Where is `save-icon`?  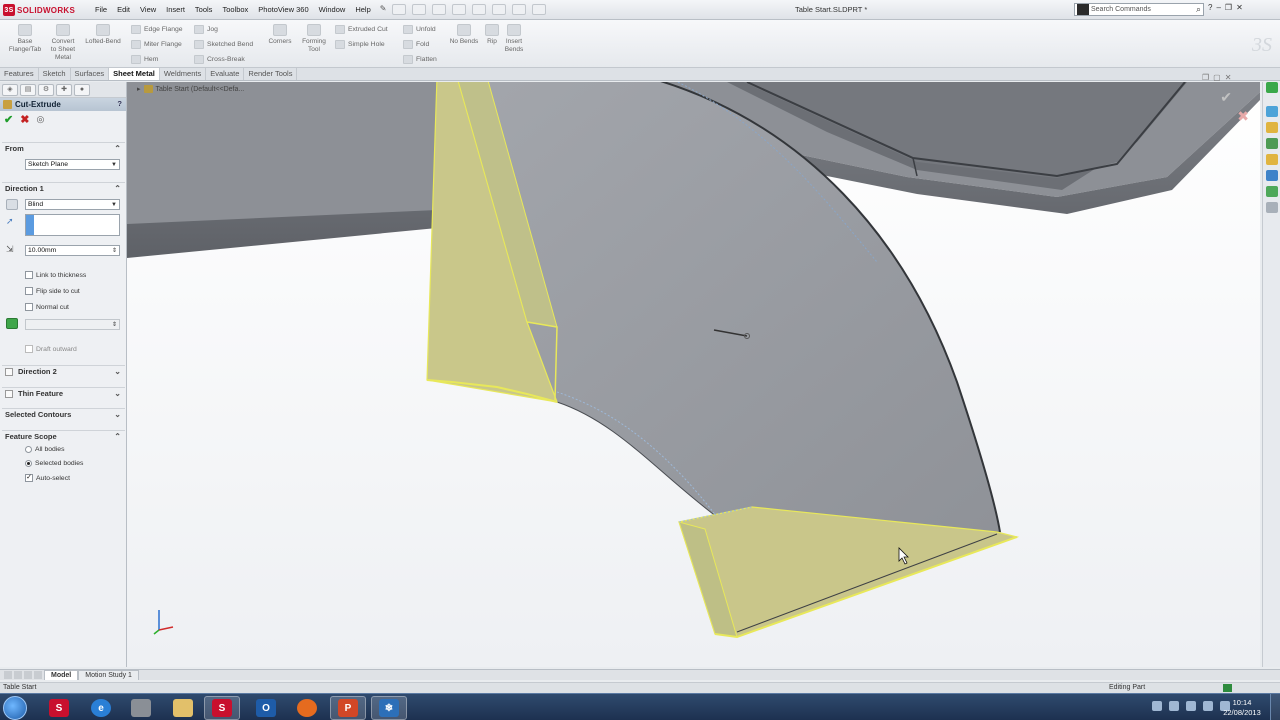
save-icon is located at coordinates (439, 9).